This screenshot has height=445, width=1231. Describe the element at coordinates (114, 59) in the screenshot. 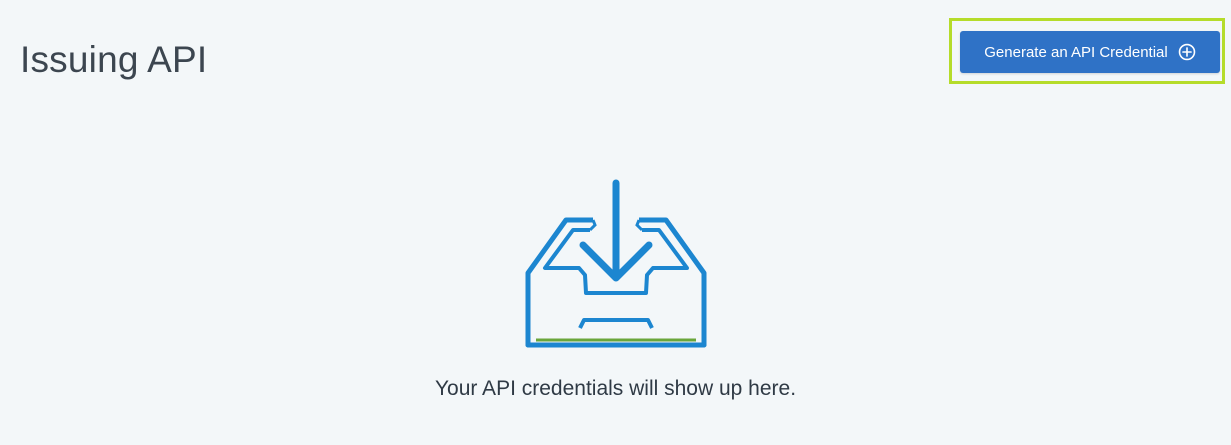

I see `page-title: Issuing API` at that location.